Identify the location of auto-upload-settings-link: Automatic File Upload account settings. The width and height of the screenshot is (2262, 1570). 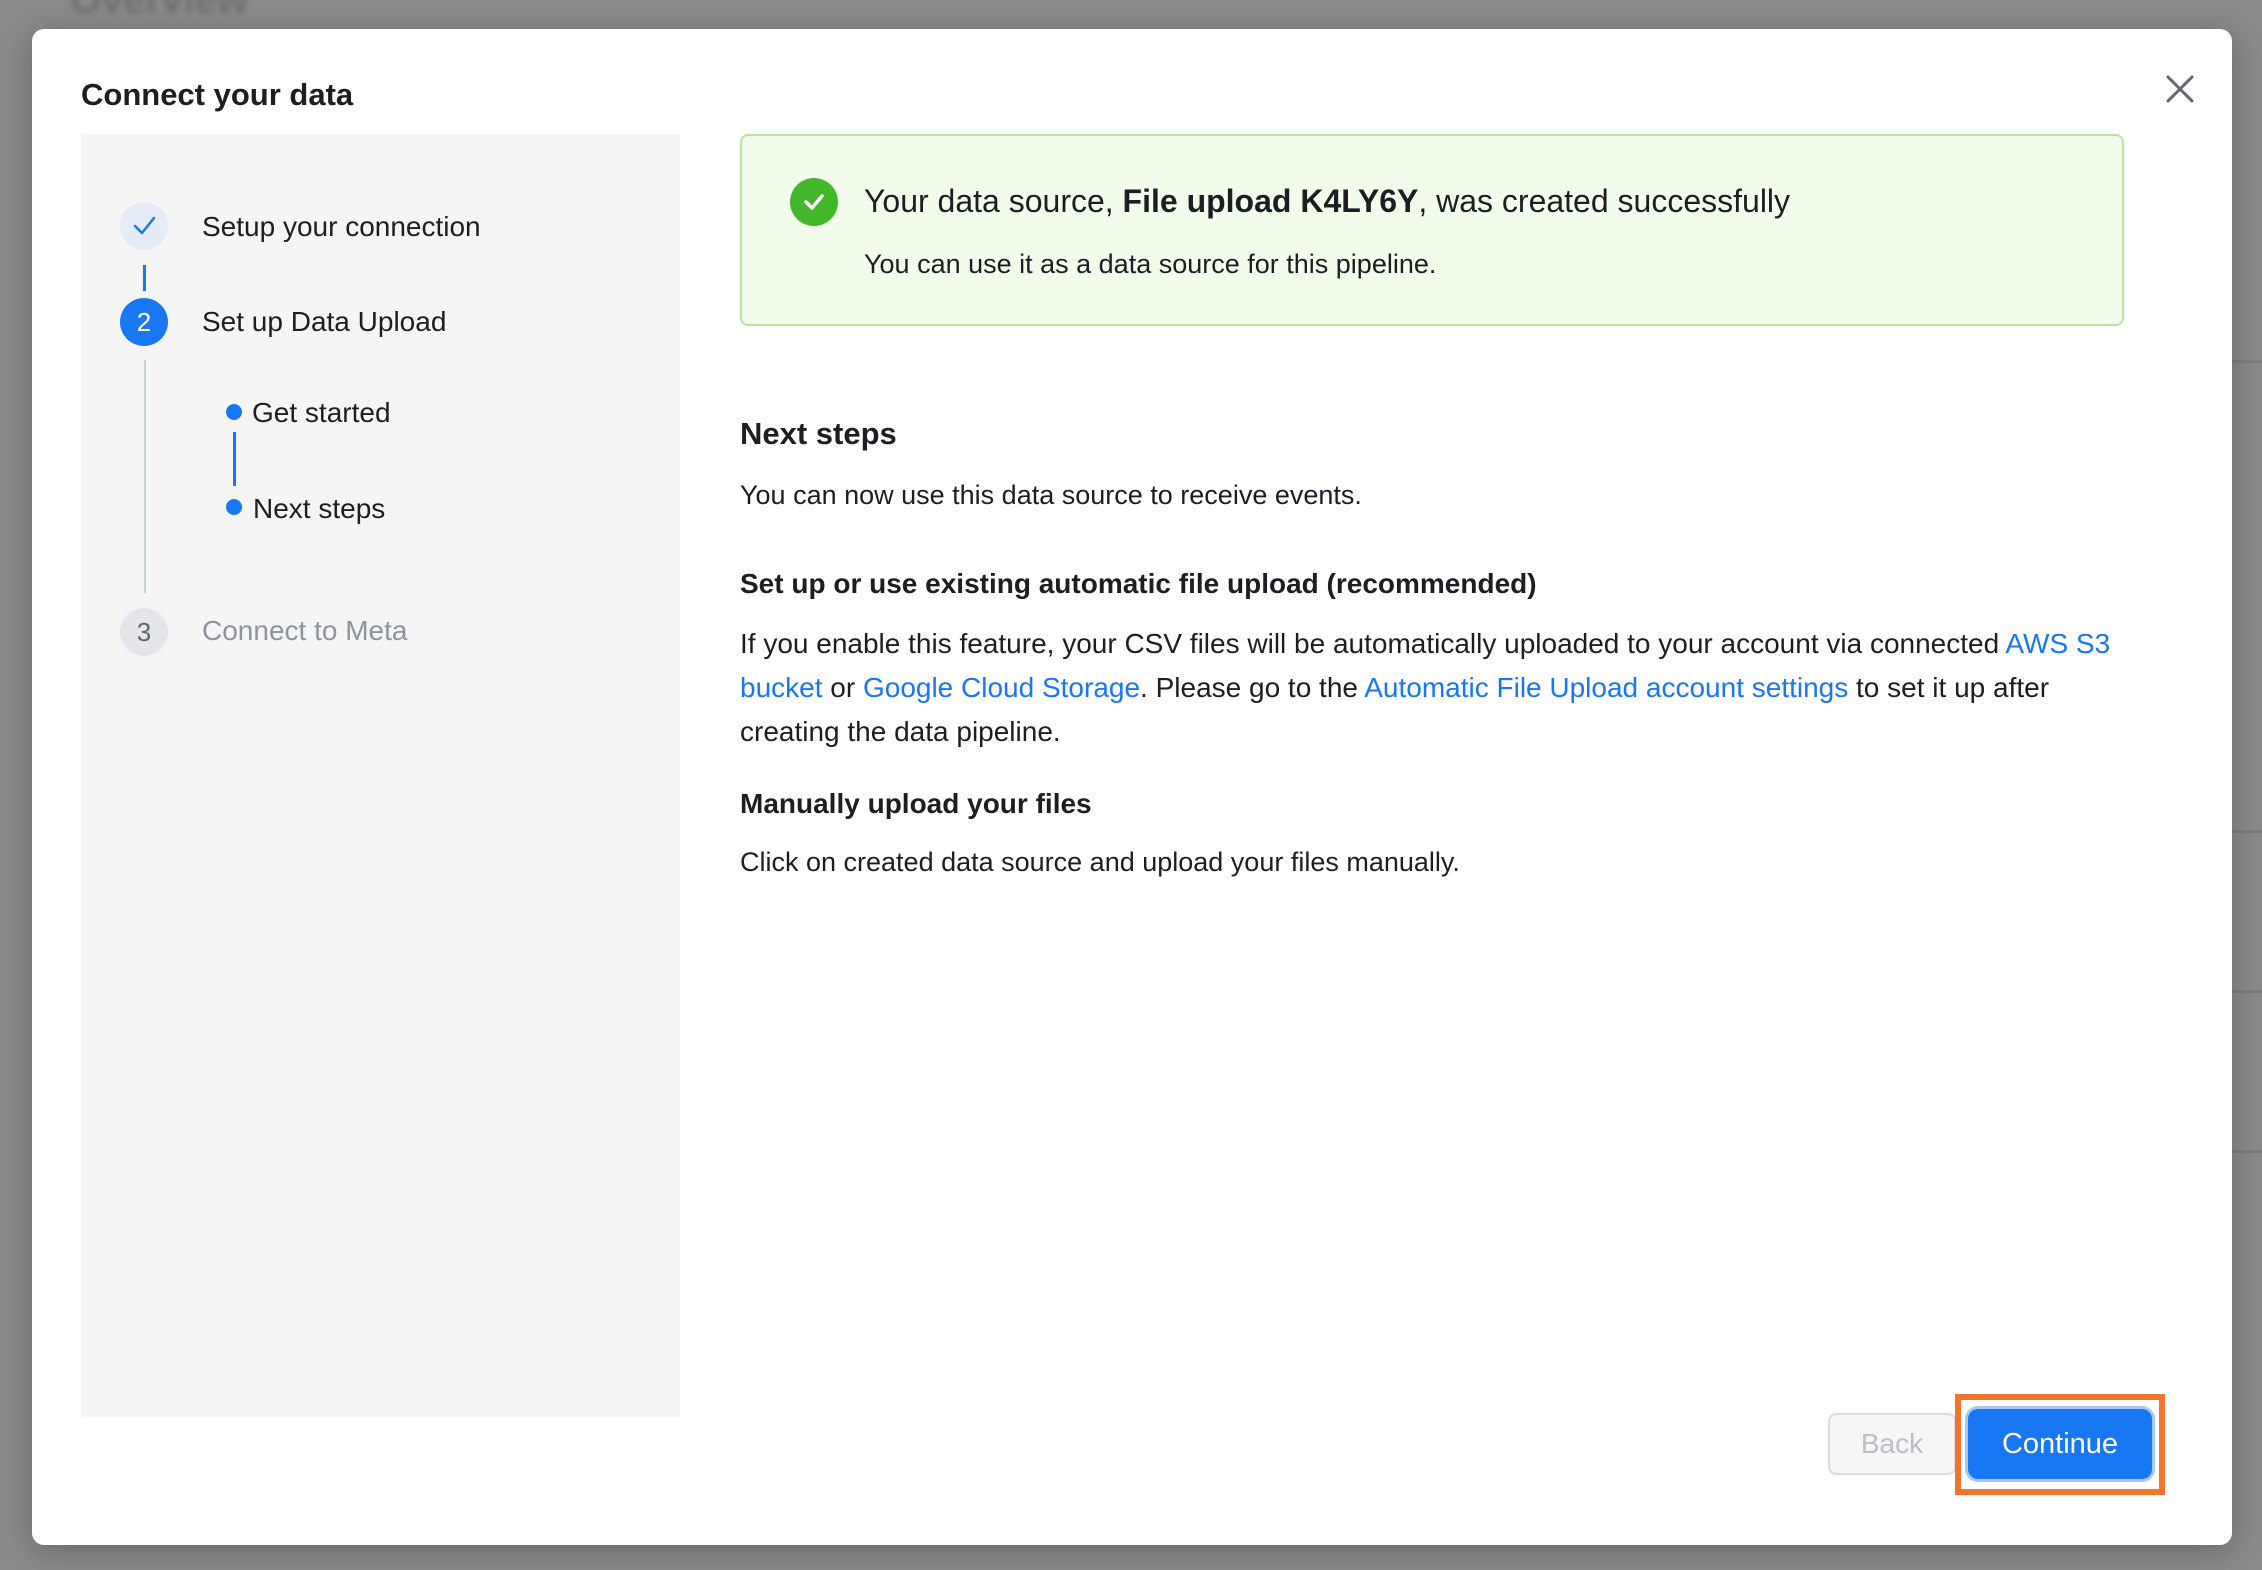
(1606, 687).